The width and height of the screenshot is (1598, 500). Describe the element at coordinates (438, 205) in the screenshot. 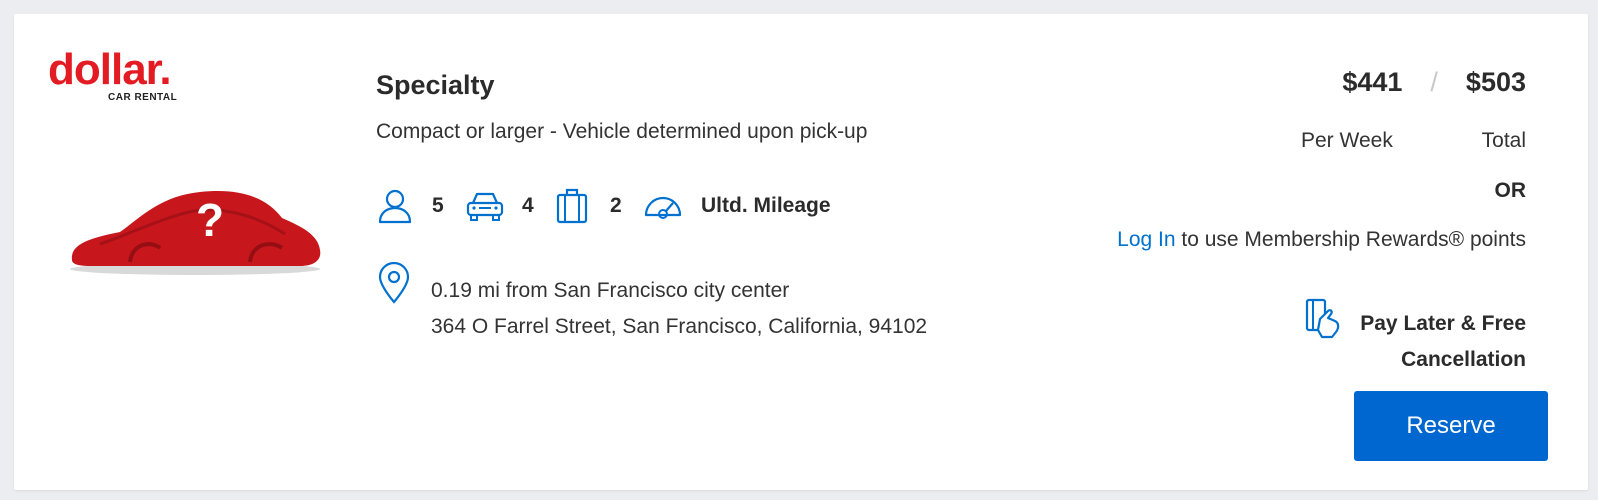

I see `passengers-count: 5` at that location.